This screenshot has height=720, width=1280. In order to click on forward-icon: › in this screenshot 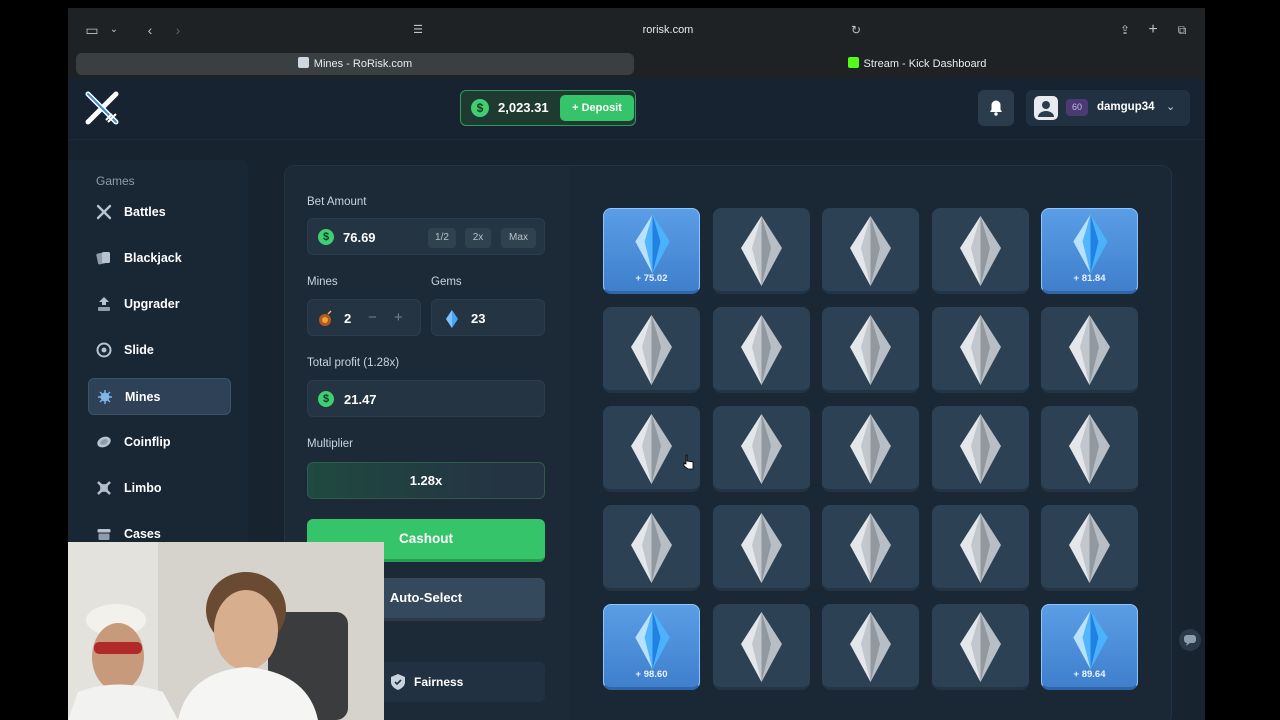, I will do `click(178, 30)`.